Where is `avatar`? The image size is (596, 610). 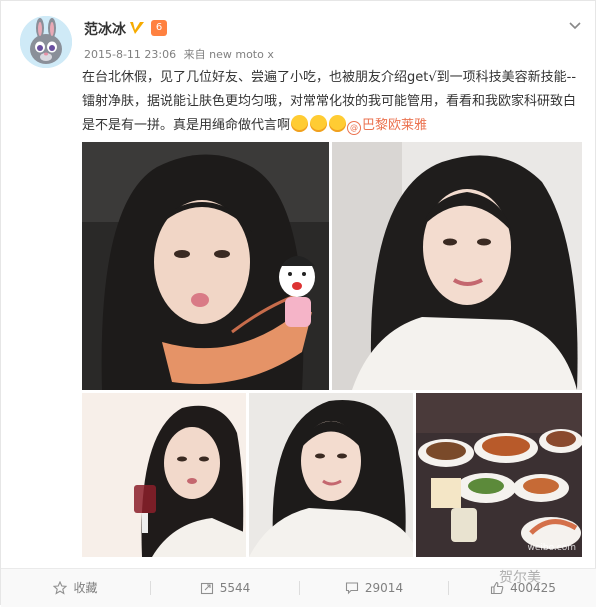
avatar is located at coordinates (46, 42).